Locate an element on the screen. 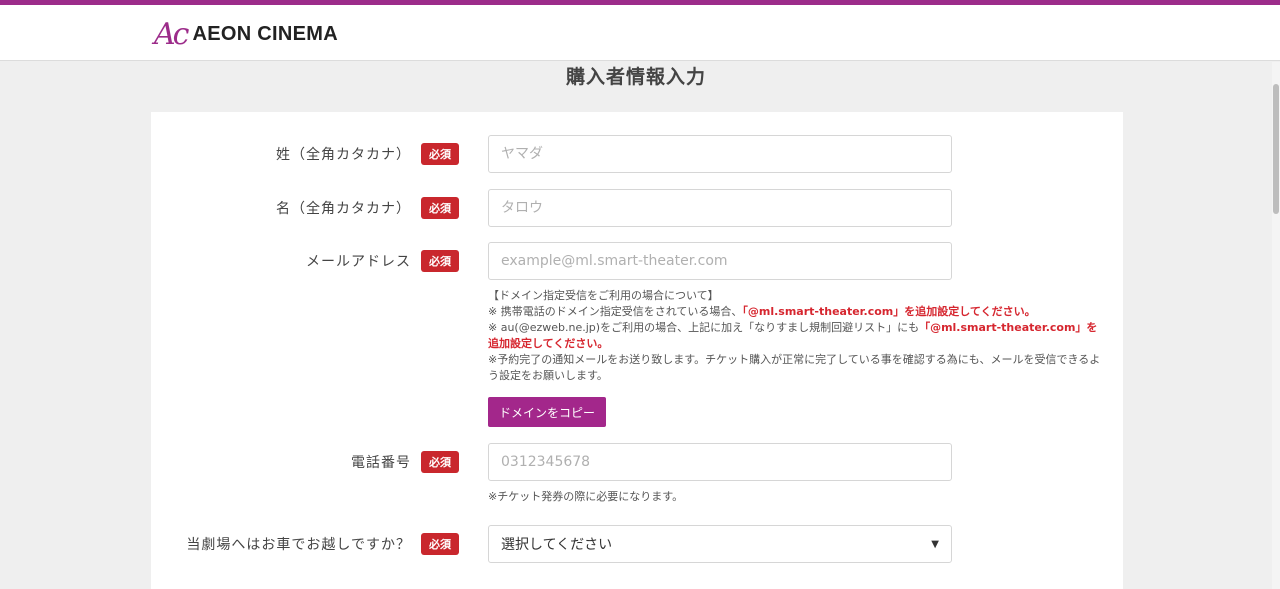 This screenshot has height=589, width=1280. last-name-label: 姓（全角カタカナ） 必須 is located at coordinates (367, 154).